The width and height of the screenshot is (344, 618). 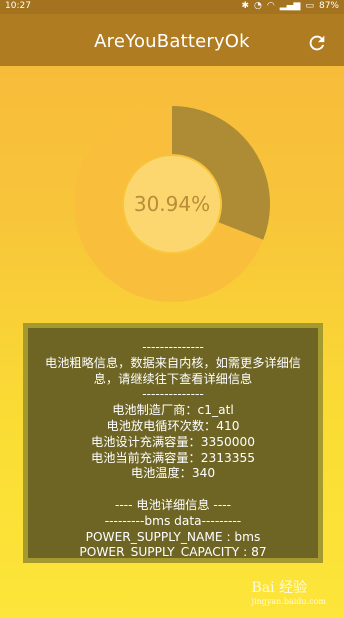 I want to click on app-bar: AreYouBatteryOk, so click(x=172, y=40).